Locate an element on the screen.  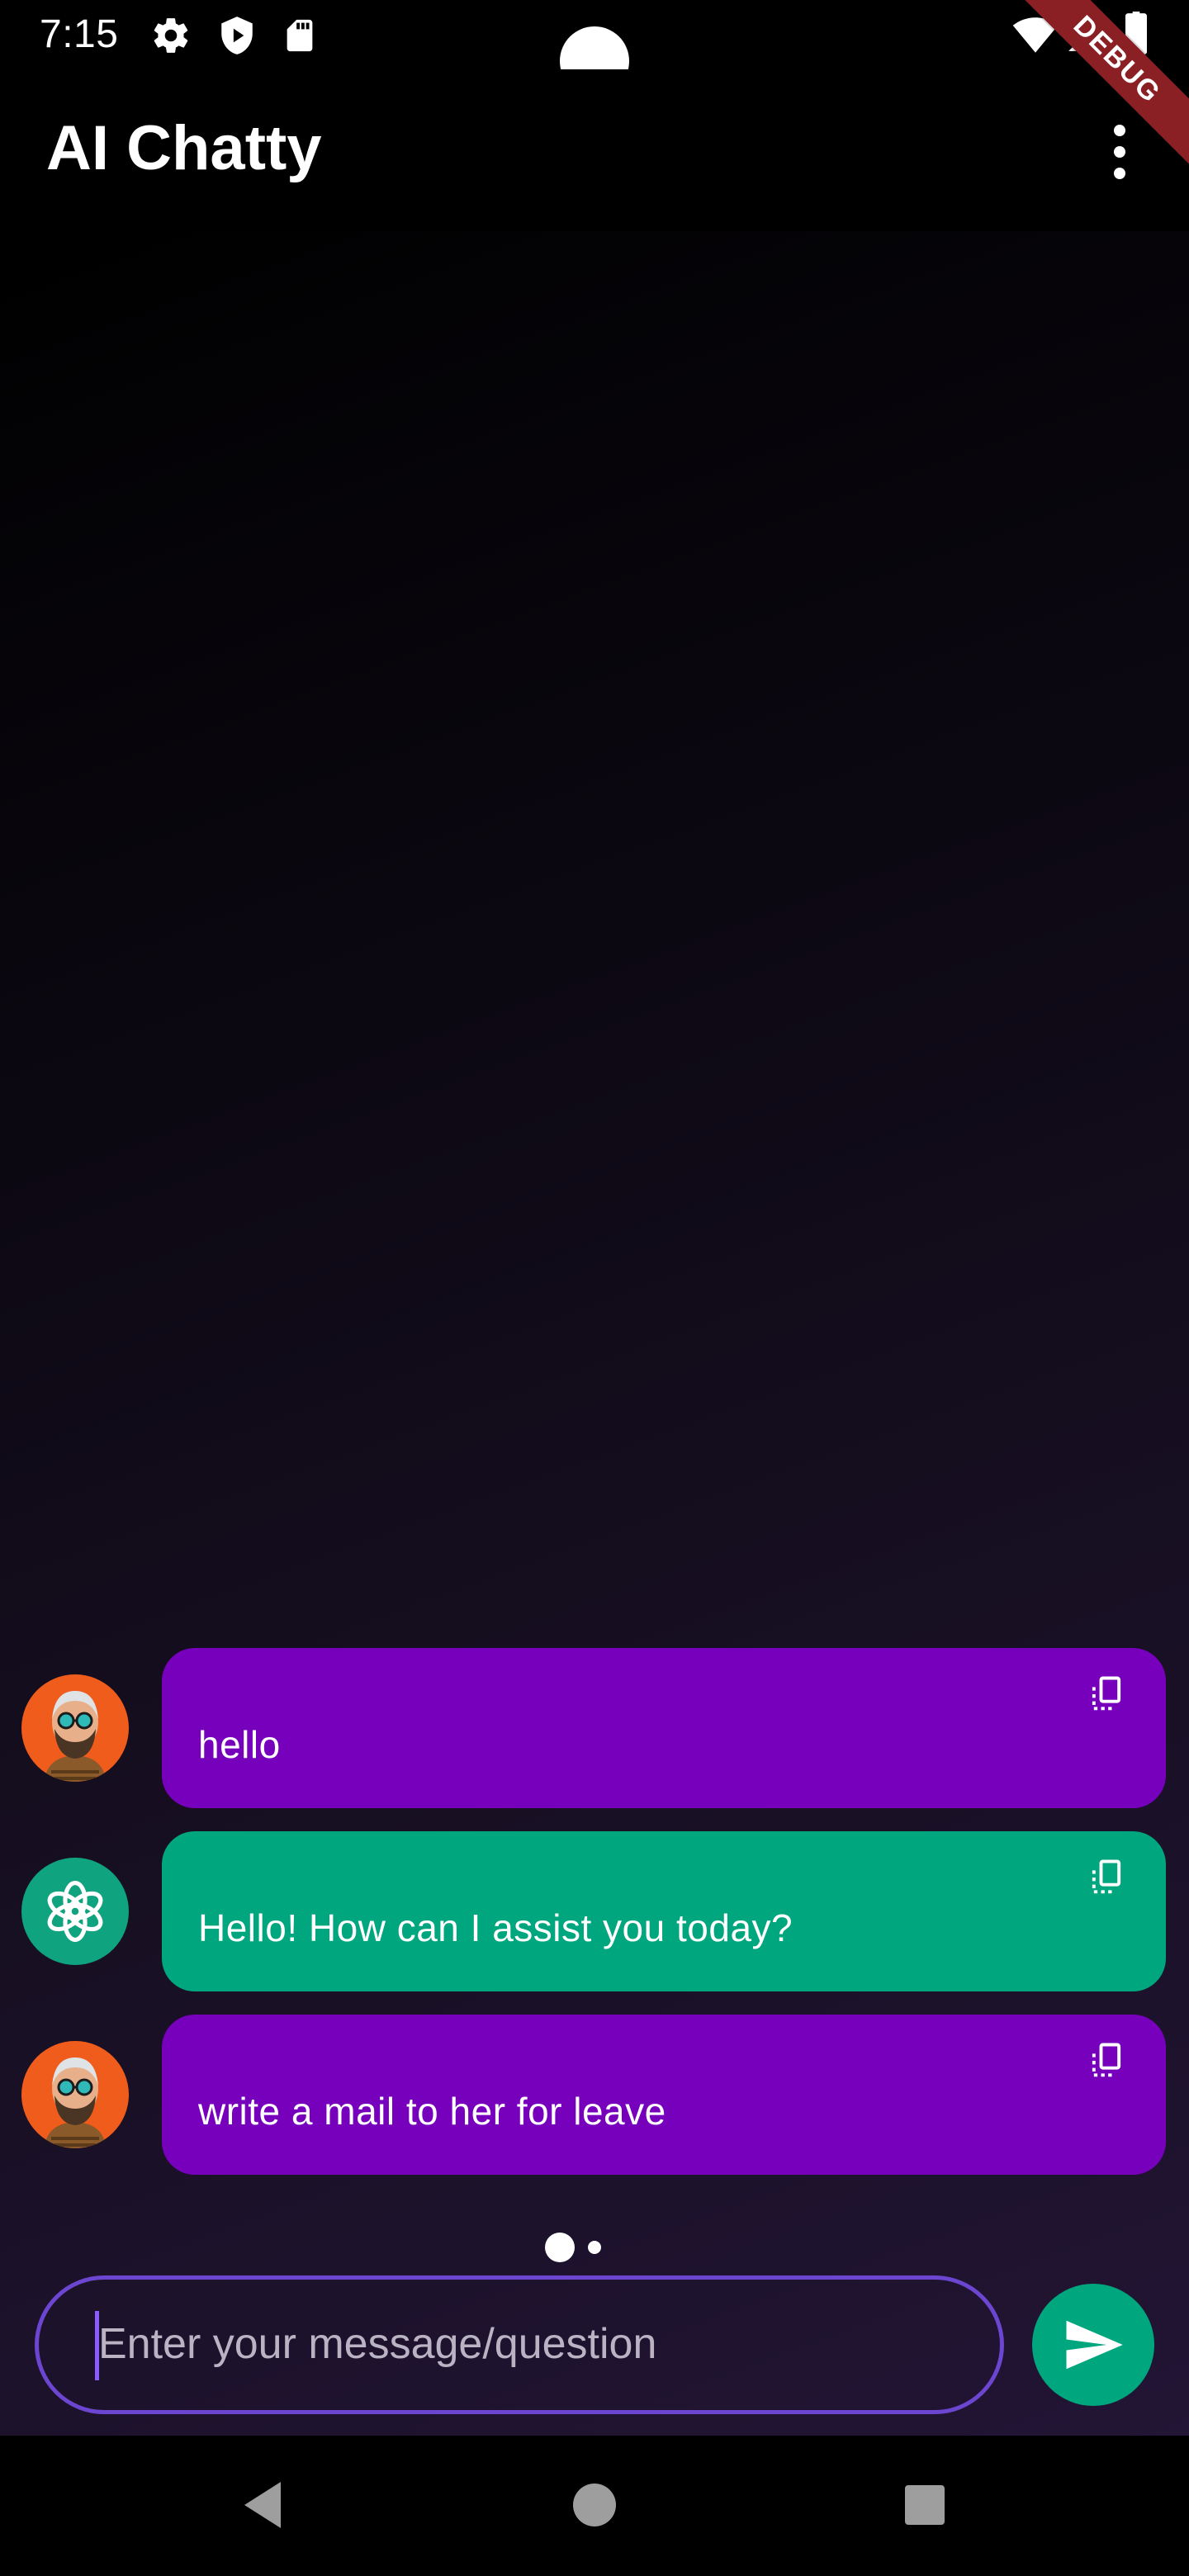
assistant-message-bubble: Hello! How can I assist you today? is located at coordinates (664, 1911).